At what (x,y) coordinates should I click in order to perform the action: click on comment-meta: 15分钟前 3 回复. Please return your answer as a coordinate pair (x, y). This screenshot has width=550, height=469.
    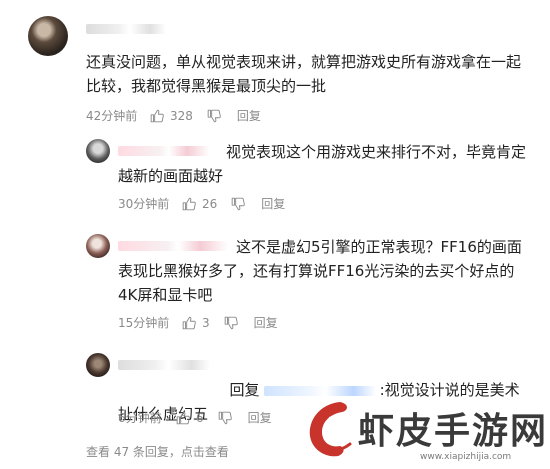
    Looking at the image, I should click on (198, 323).